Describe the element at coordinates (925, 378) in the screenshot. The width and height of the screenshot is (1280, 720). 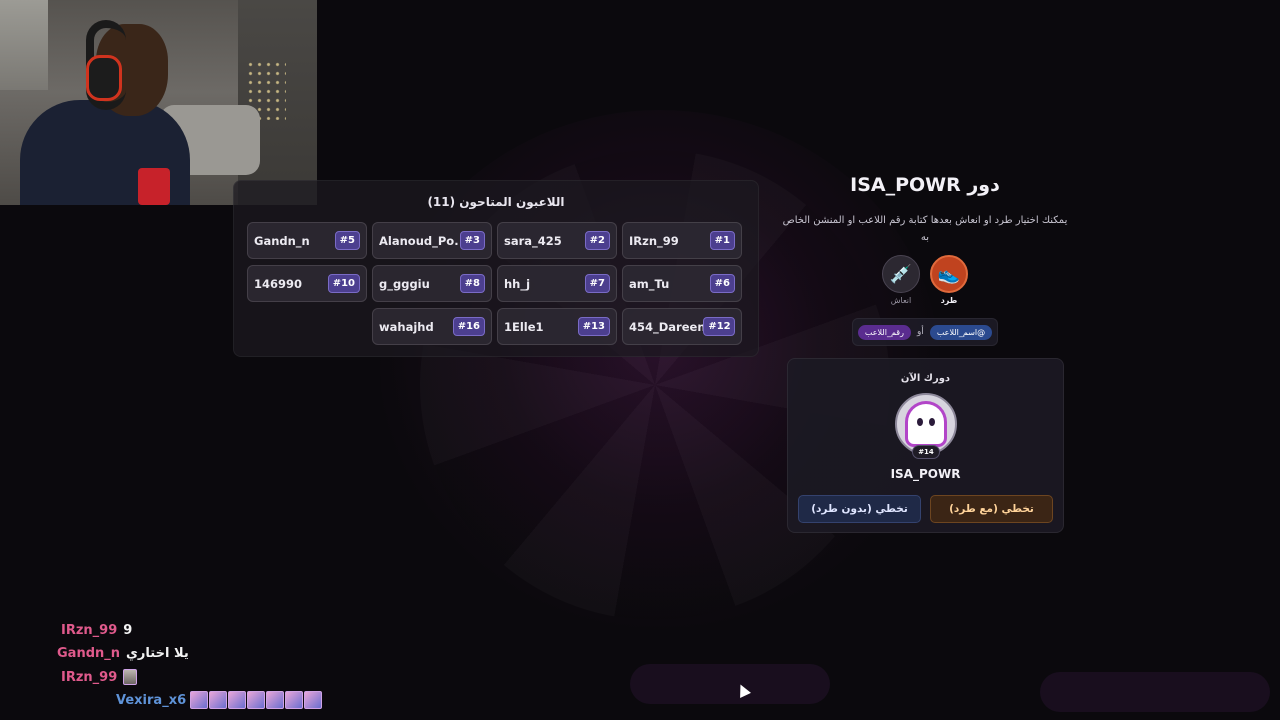
I see `your-turn-title: دورك الآن` at that location.